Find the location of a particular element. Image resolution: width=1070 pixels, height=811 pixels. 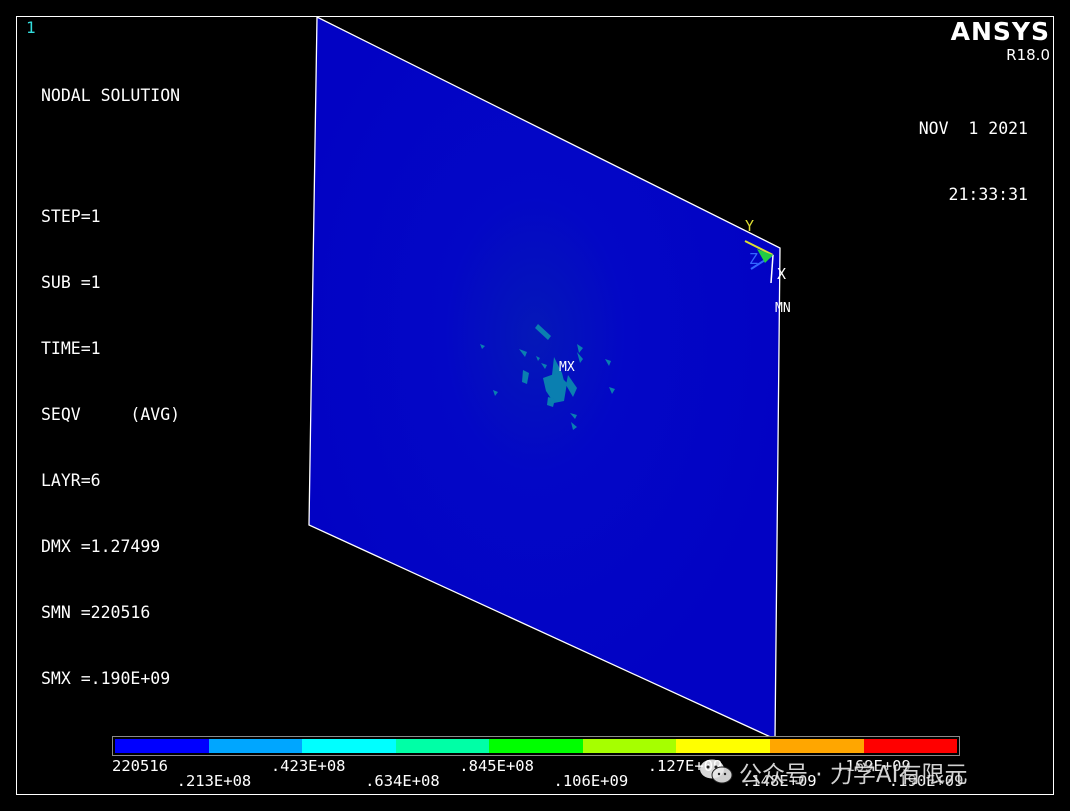

contour-legend-bar is located at coordinates (536, 746).